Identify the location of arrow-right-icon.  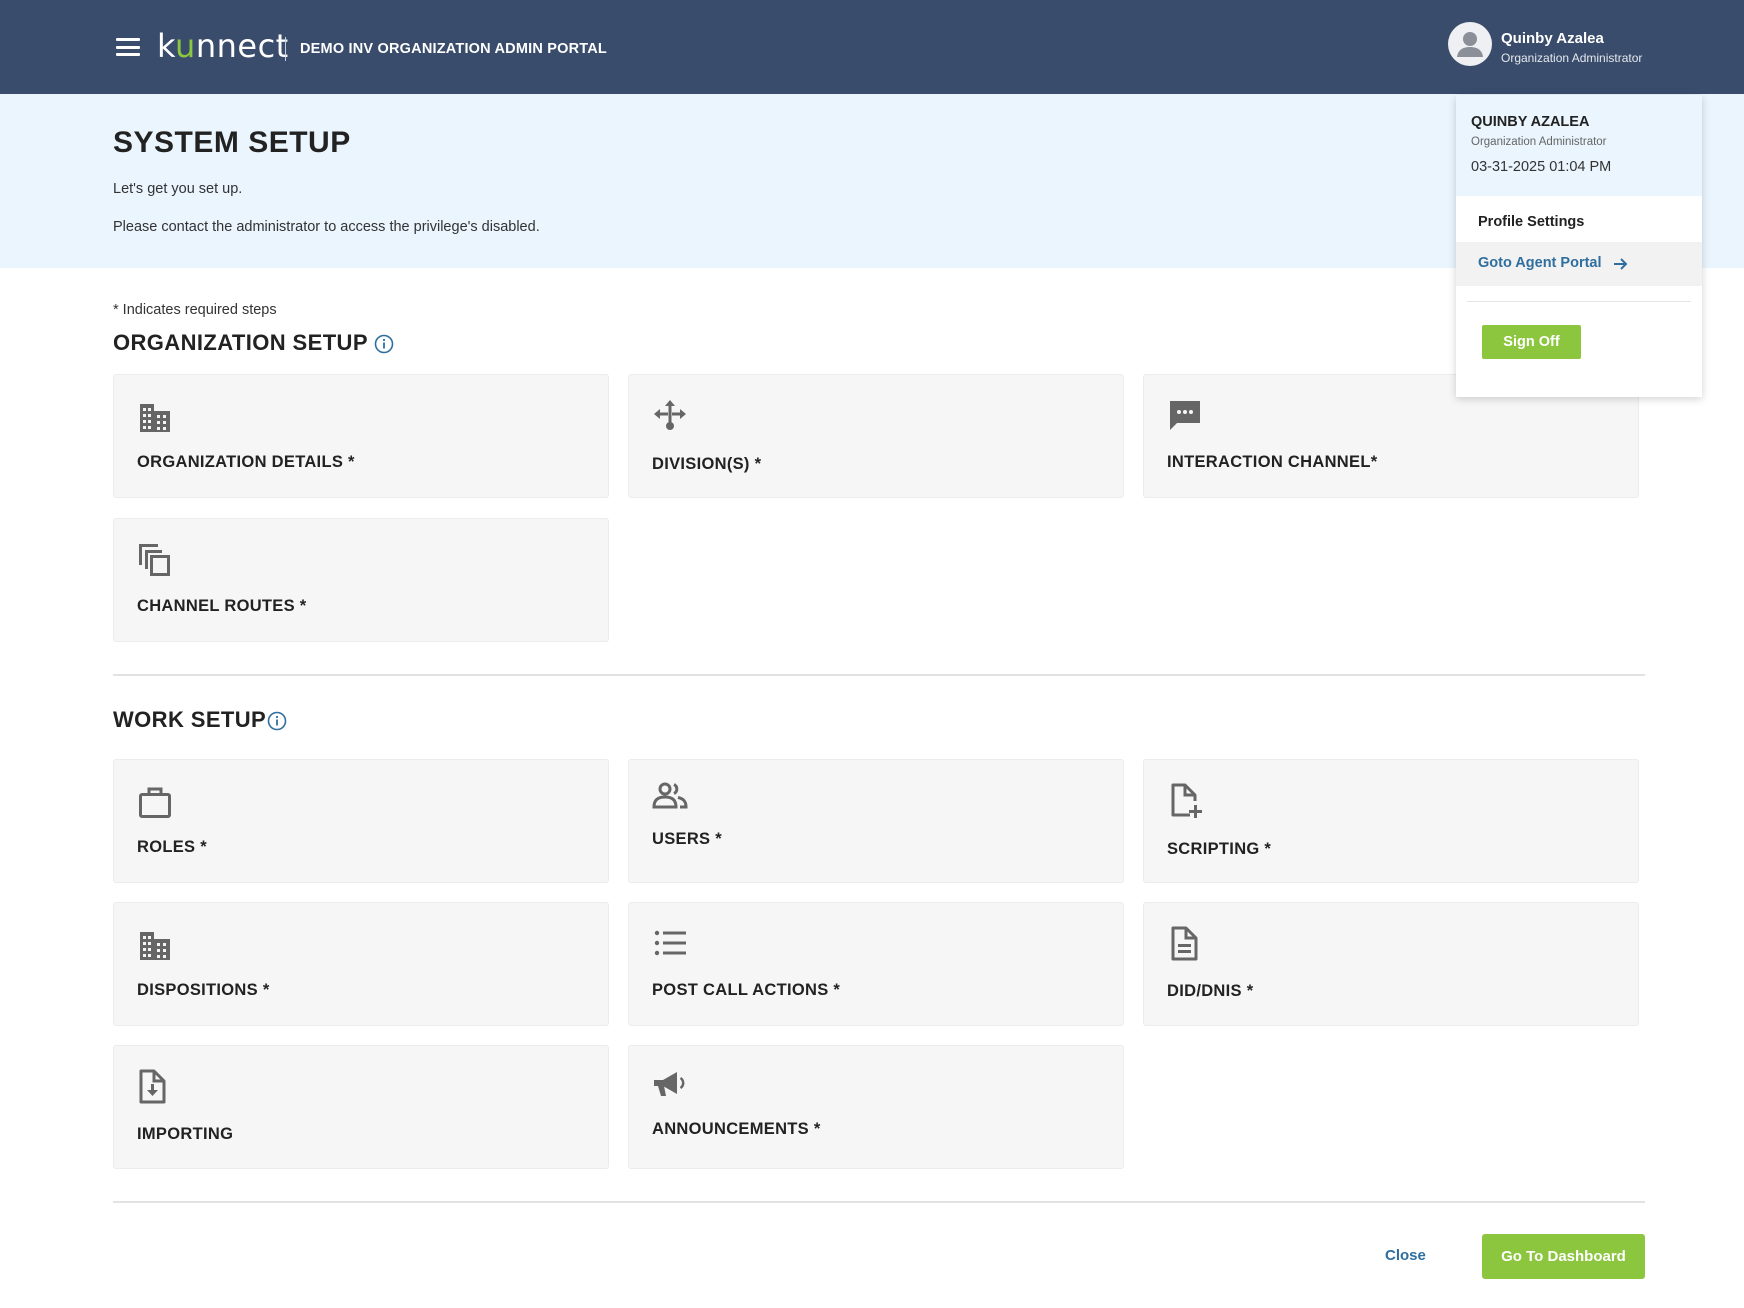
(1621, 264).